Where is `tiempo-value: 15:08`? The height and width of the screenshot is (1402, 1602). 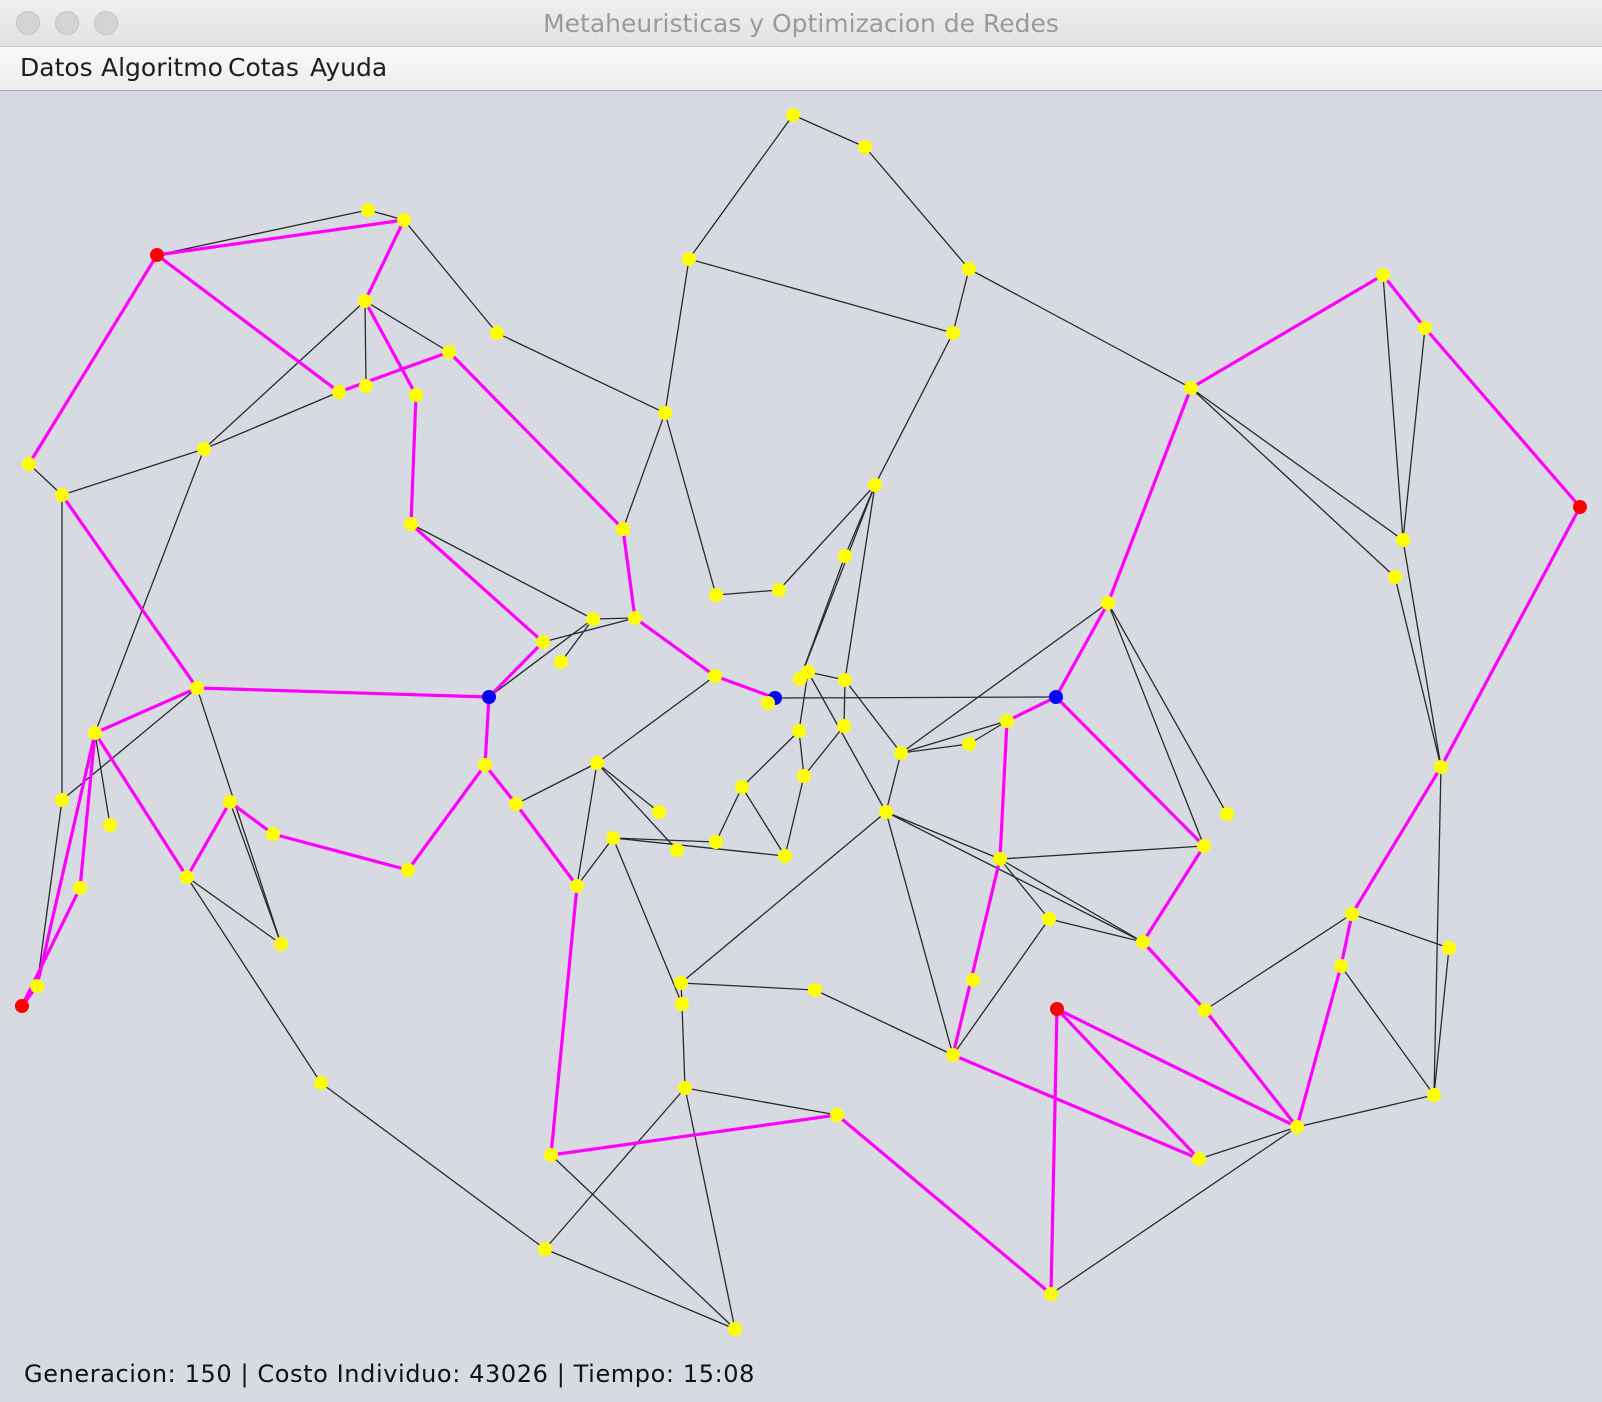 tiempo-value: 15:08 is located at coordinates (719, 1374).